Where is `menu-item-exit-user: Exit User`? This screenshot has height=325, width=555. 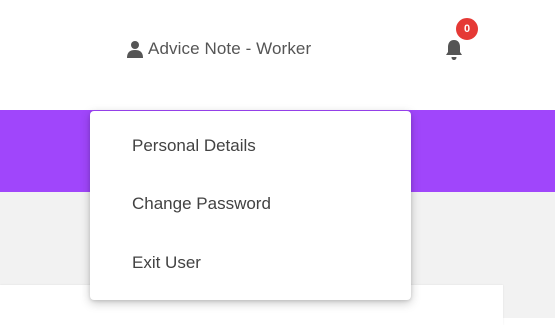 menu-item-exit-user: Exit User is located at coordinates (166, 263).